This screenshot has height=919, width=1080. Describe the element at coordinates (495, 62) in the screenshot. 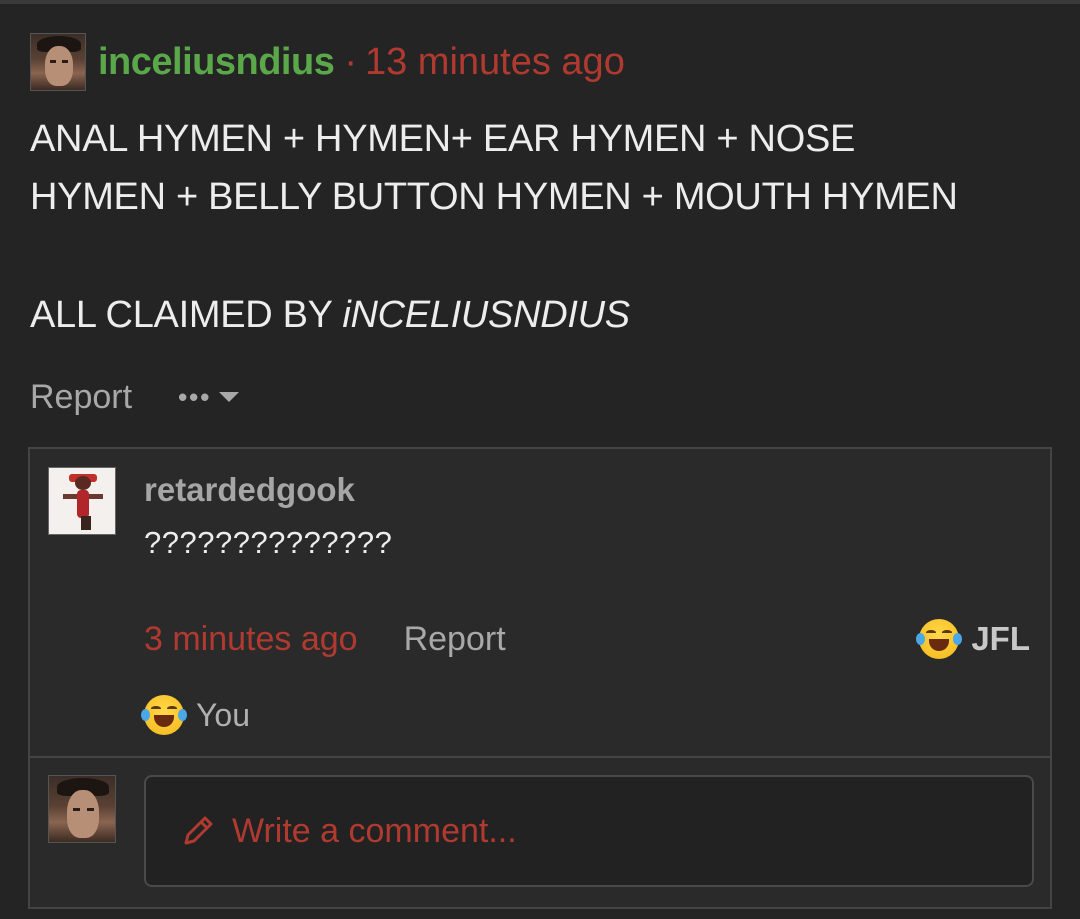

I see `post-timestamp: 13 minutes ago` at that location.